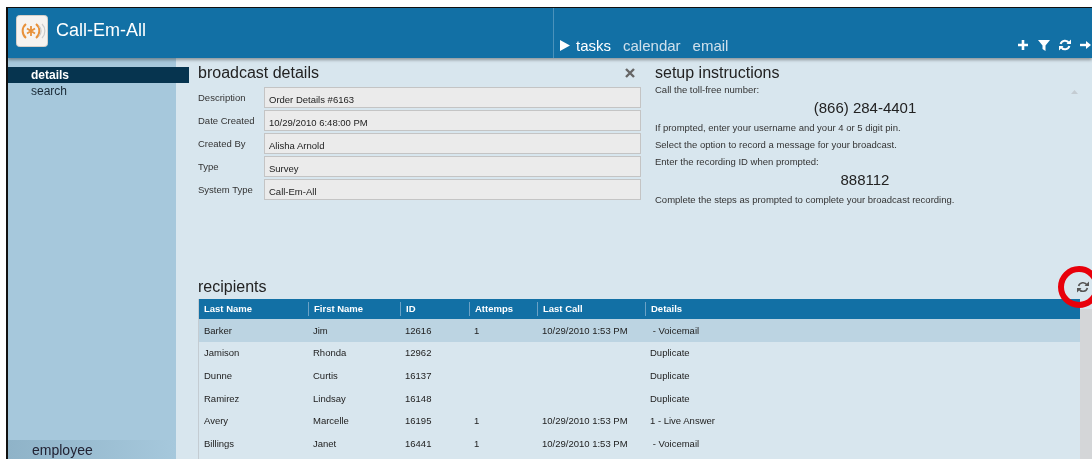  What do you see at coordinates (330, 353) in the screenshot?
I see `table-cell-text: Rhonda` at bounding box center [330, 353].